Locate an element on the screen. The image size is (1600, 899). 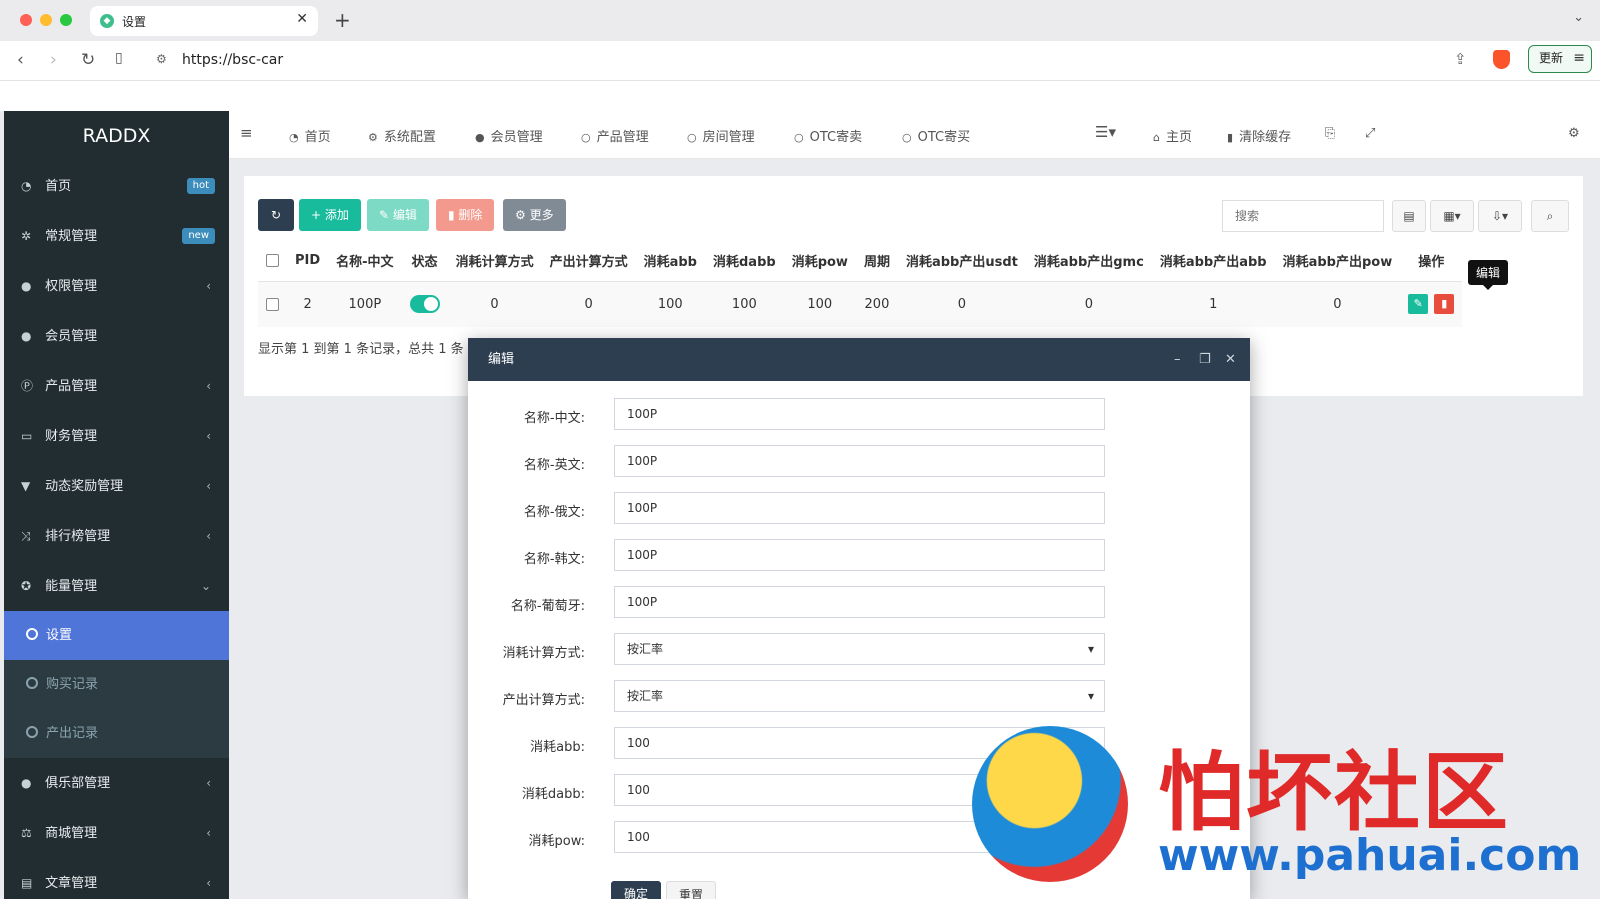
chevron-left-icon: ‹ is located at coordinates (208, 286).